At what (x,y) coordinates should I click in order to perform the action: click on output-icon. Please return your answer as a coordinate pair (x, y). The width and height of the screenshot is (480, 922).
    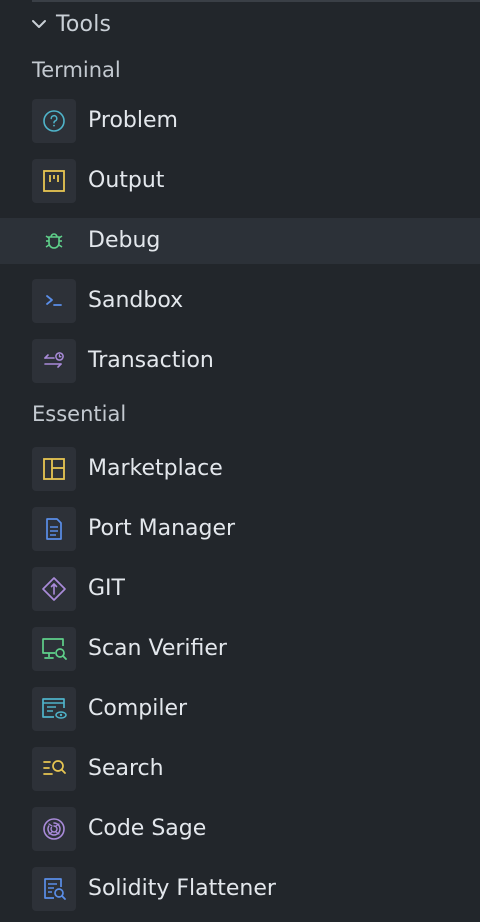
    Looking at the image, I should click on (54, 181).